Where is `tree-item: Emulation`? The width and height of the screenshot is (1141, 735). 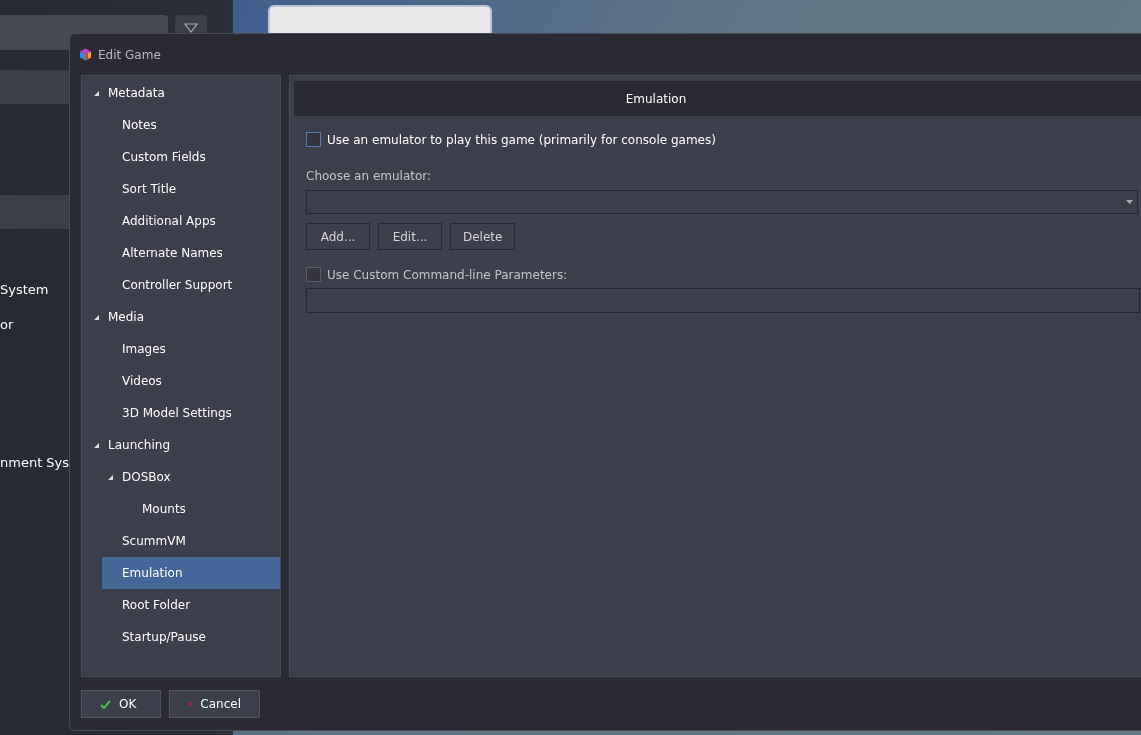 tree-item: Emulation is located at coordinates (191, 573).